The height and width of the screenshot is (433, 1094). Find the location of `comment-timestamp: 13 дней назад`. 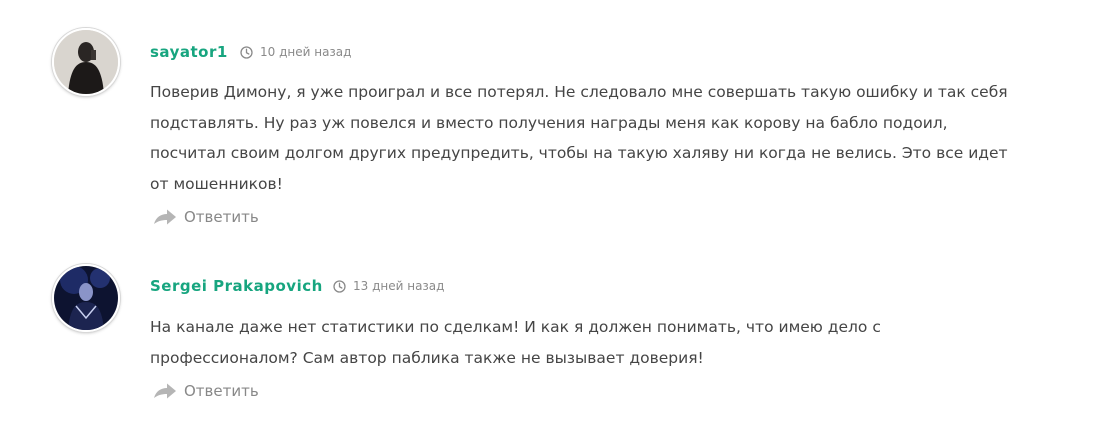

comment-timestamp: 13 дней назад is located at coordinates (388, 286).